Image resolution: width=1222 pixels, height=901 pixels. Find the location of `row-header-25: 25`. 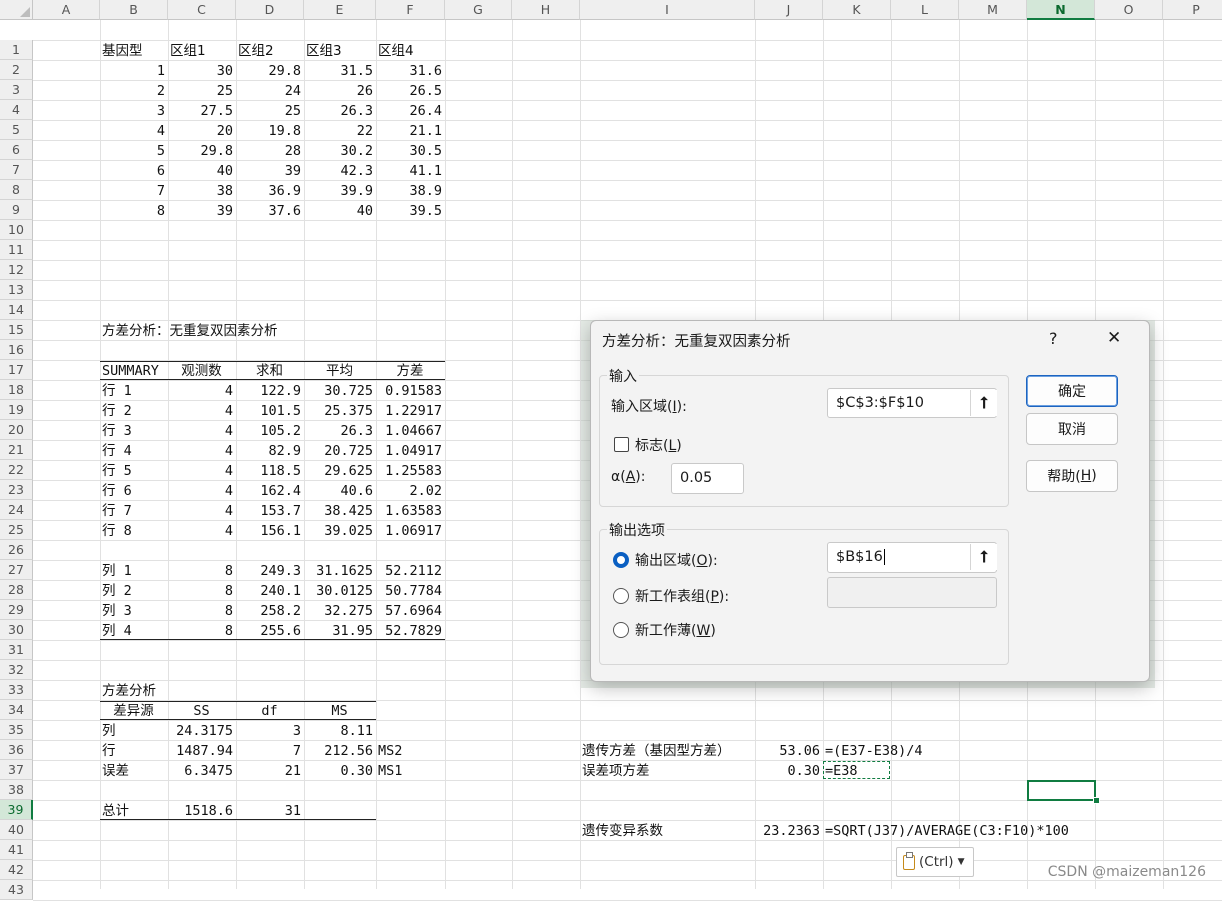

row-header-25: 25 is located at coordinates (16, 530).